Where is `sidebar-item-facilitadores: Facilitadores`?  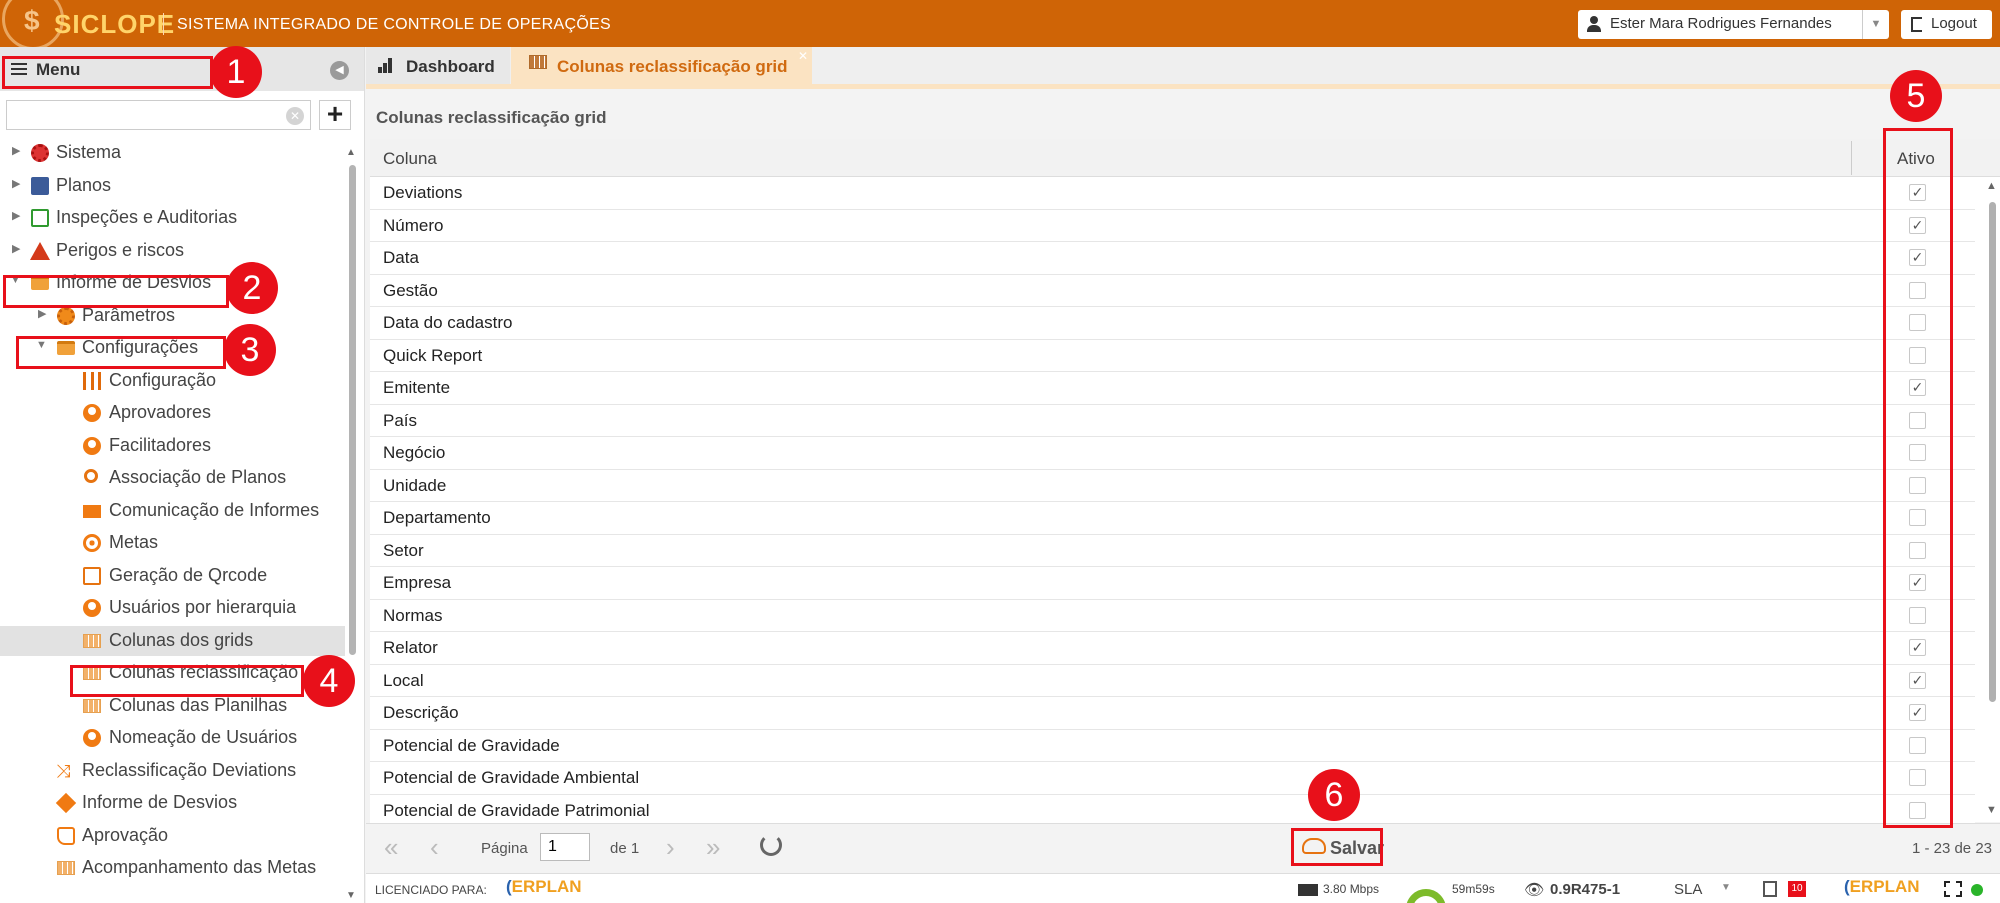 sidebar-item-facilitadores: Facilitadores is located at coordinates (172, 446).